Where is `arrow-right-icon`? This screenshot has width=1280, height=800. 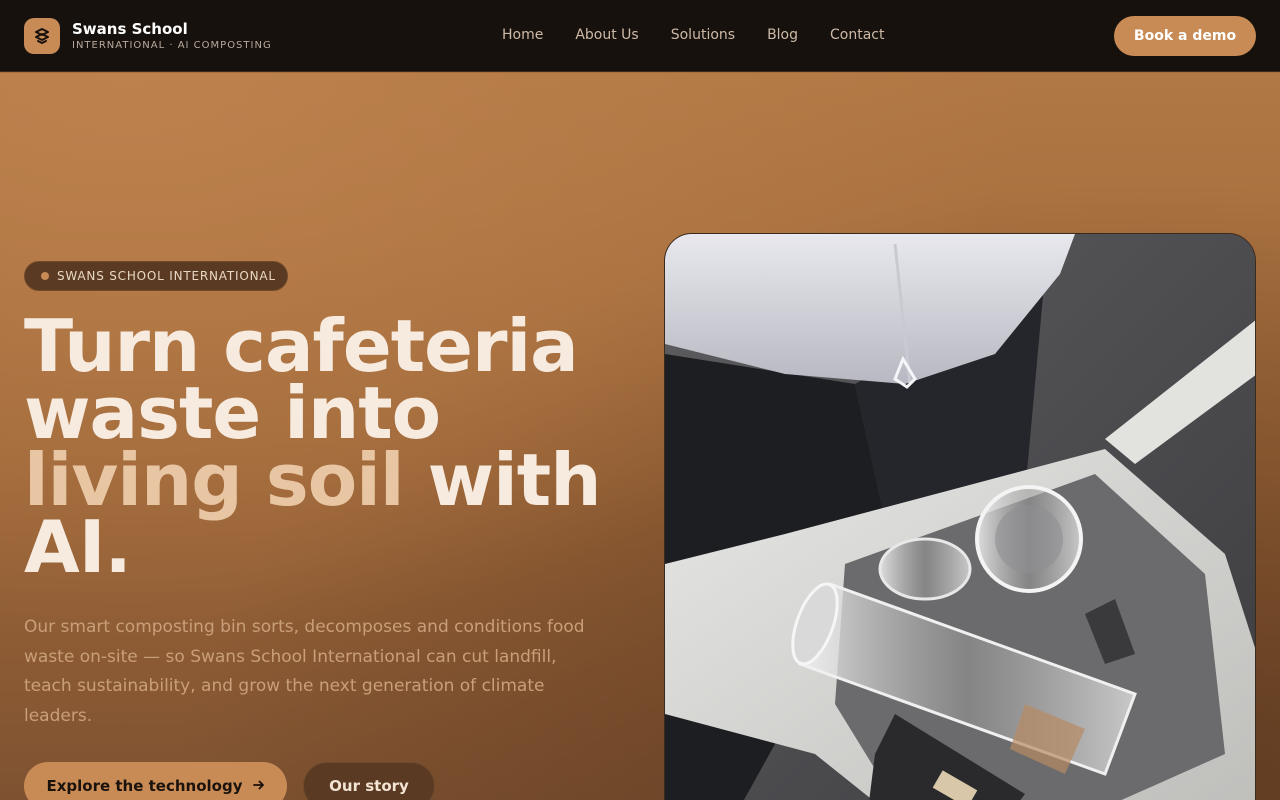
arrow-right-icon is located at coordinates (258, 786).